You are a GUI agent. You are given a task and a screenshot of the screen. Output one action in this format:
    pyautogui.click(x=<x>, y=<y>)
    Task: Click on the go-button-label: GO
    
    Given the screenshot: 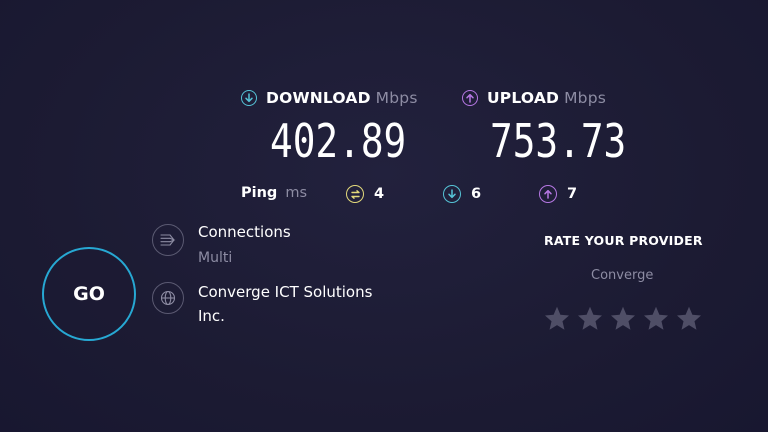 What is the action you would take?
    pyautogui.click(x=89, y=294)
    